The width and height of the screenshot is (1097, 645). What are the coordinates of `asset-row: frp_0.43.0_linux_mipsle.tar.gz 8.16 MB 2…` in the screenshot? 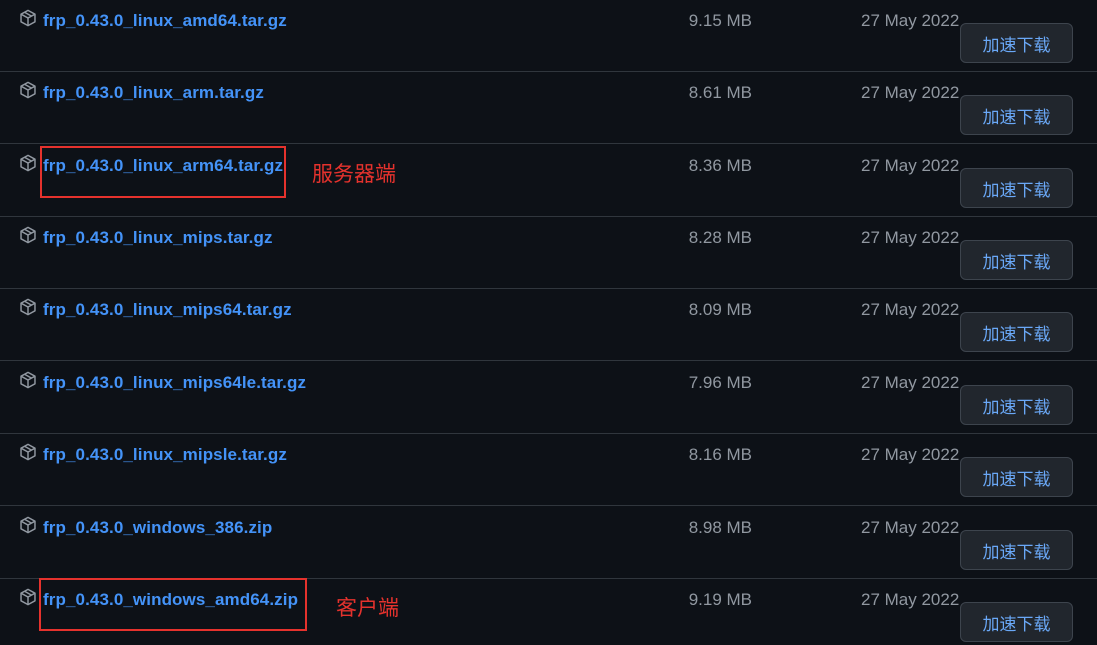 It's located at (548, 470).